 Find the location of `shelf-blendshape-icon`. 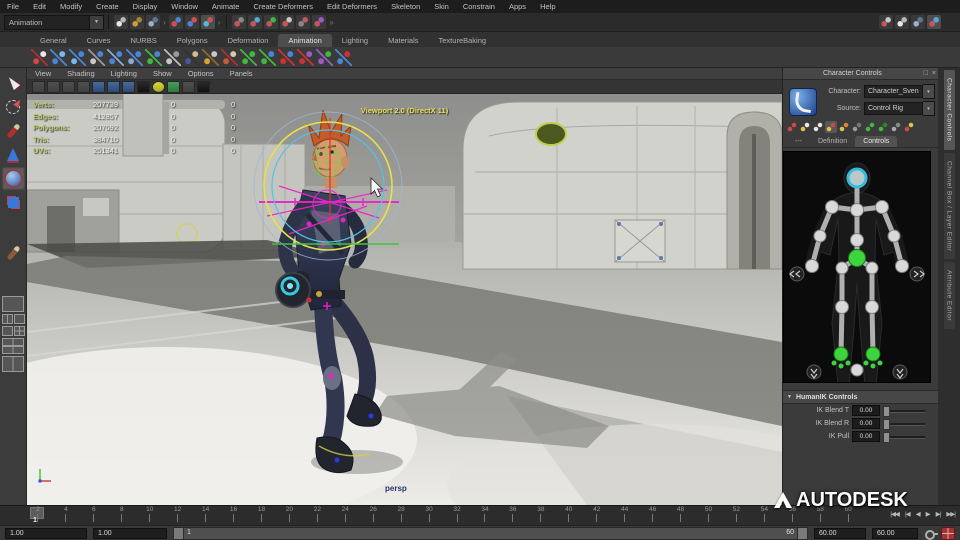

shelf-blendshape-icon is located at coordinates (248, 57).